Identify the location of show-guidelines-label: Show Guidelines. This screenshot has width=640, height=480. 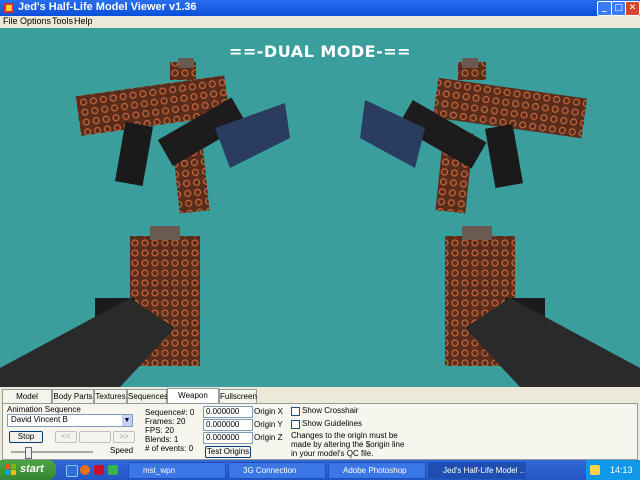
(332, 423).